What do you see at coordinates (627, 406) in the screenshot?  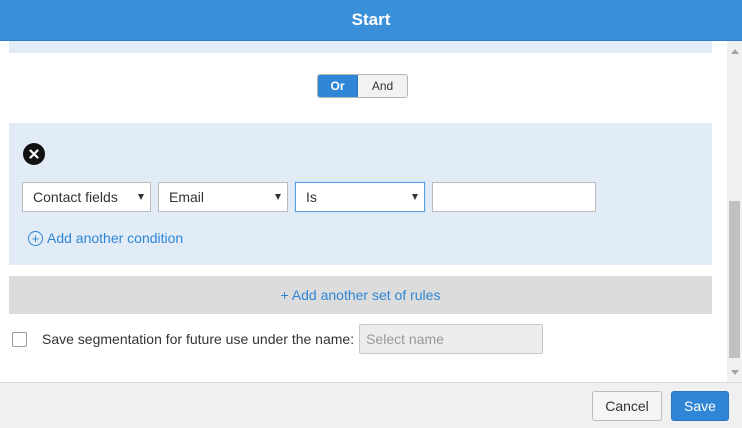 I see `cancel-button: Cancel` at bounding box center [627, 406].